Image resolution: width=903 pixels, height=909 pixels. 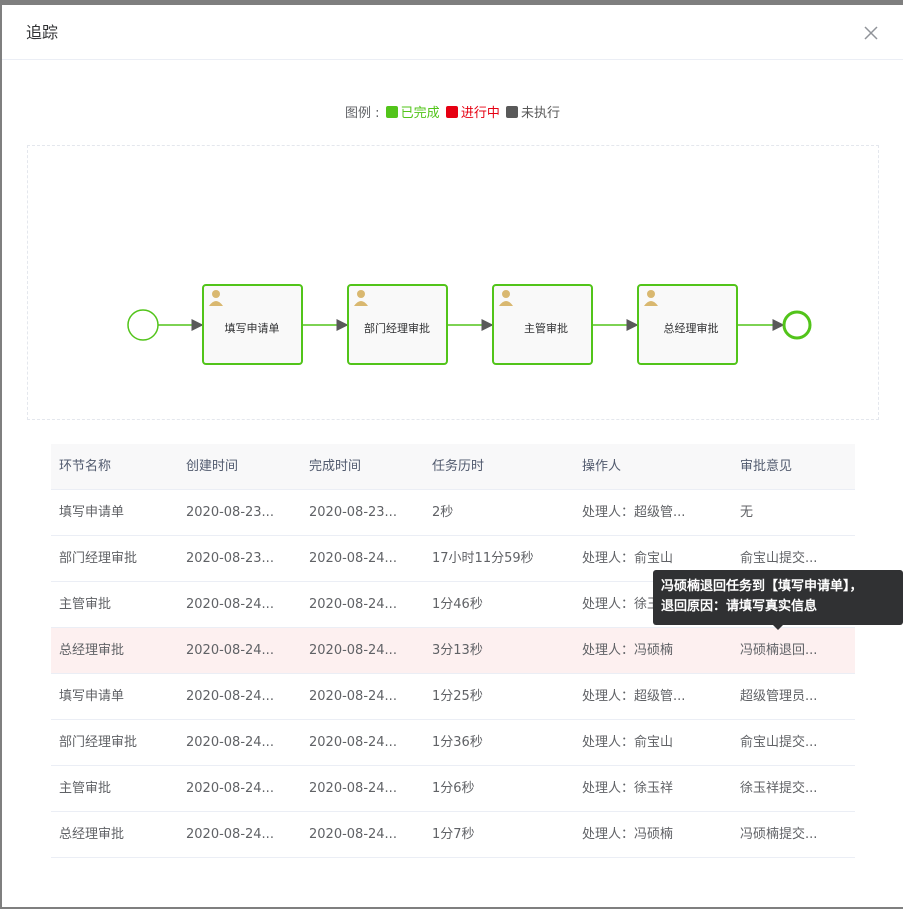 What do you see at coordinates (628, 788) in the screenshot?
I see `table-cell: 处理人：徐玉祥` at bounding box center [628, 788].